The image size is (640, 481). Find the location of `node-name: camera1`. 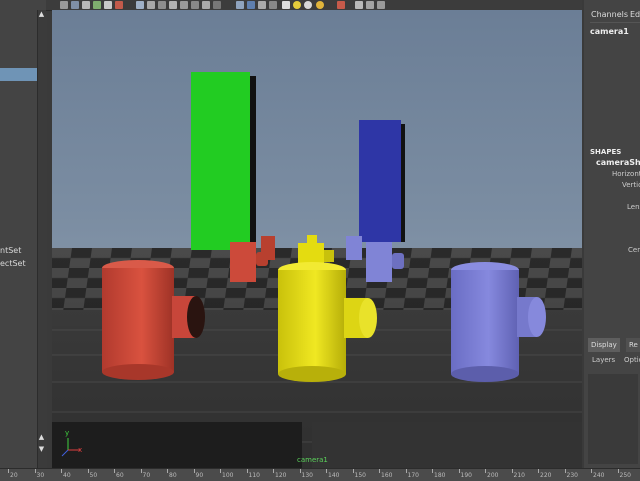

node-name: camera1 is located at coordinates (609, 31).